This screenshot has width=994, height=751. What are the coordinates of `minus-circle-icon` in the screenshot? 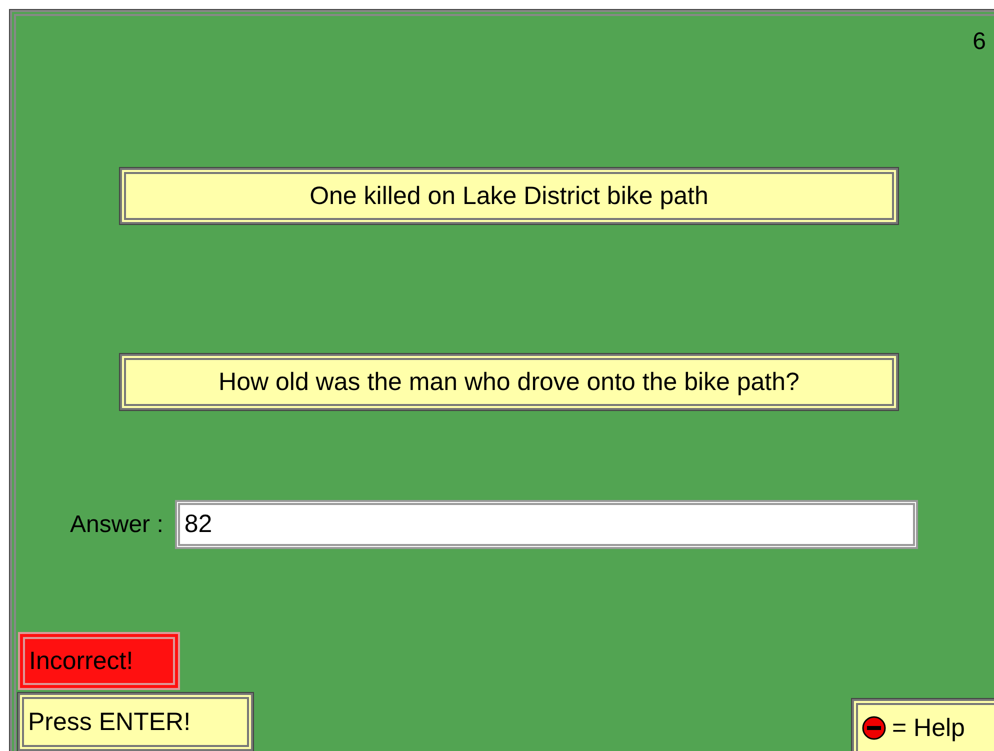 It's located at (874, 728).